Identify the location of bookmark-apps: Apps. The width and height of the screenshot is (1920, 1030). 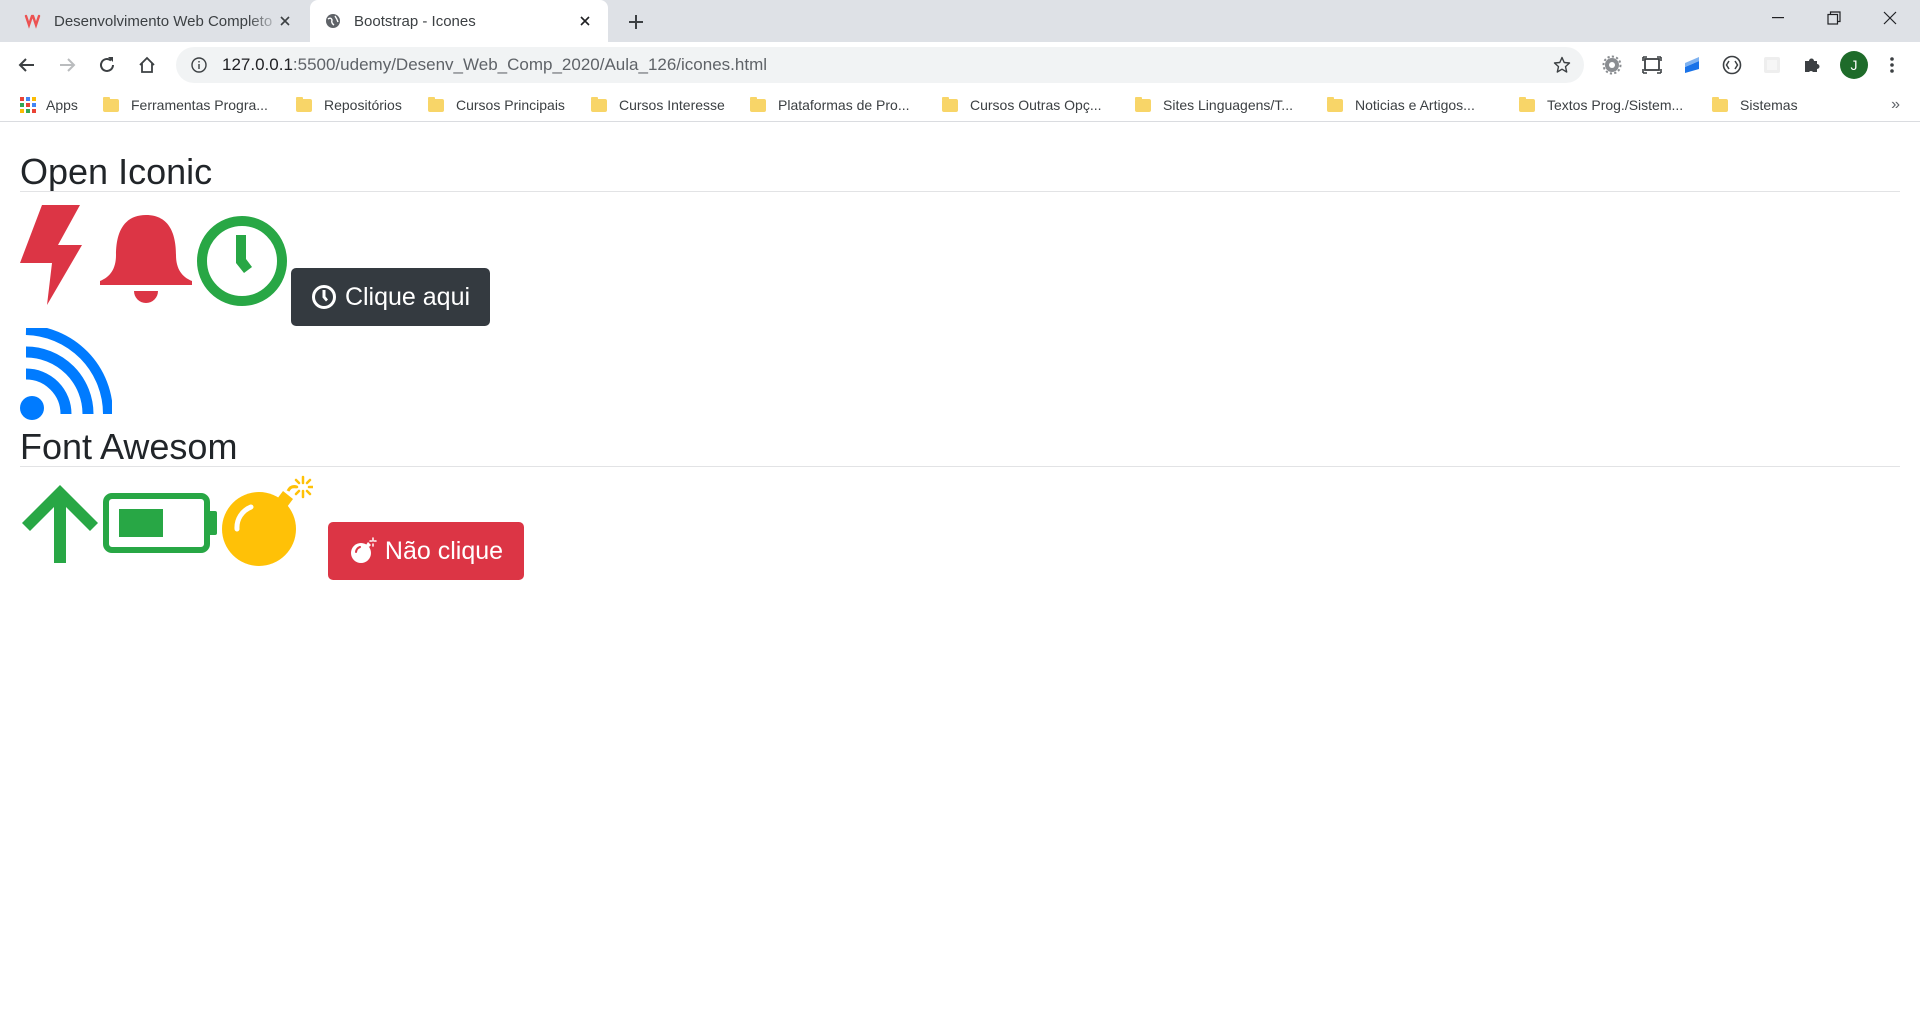
(49, 105).